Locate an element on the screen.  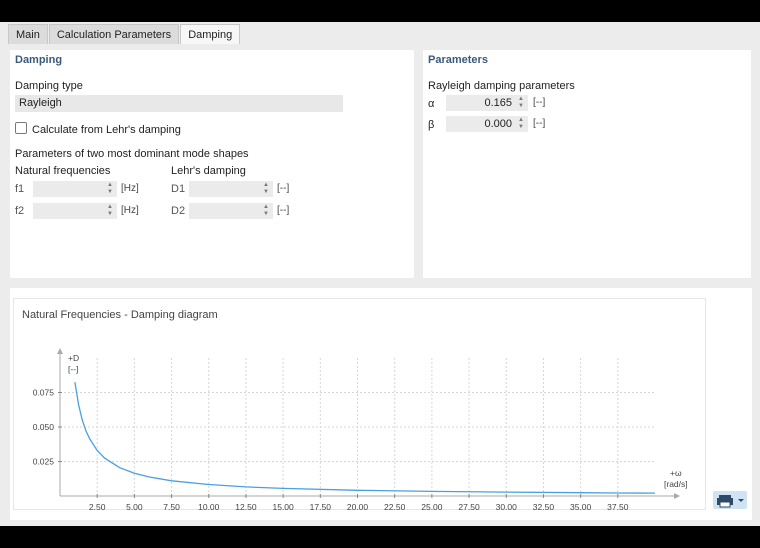
x-tick-label: 17.50 is located at coordinates (321, 507).